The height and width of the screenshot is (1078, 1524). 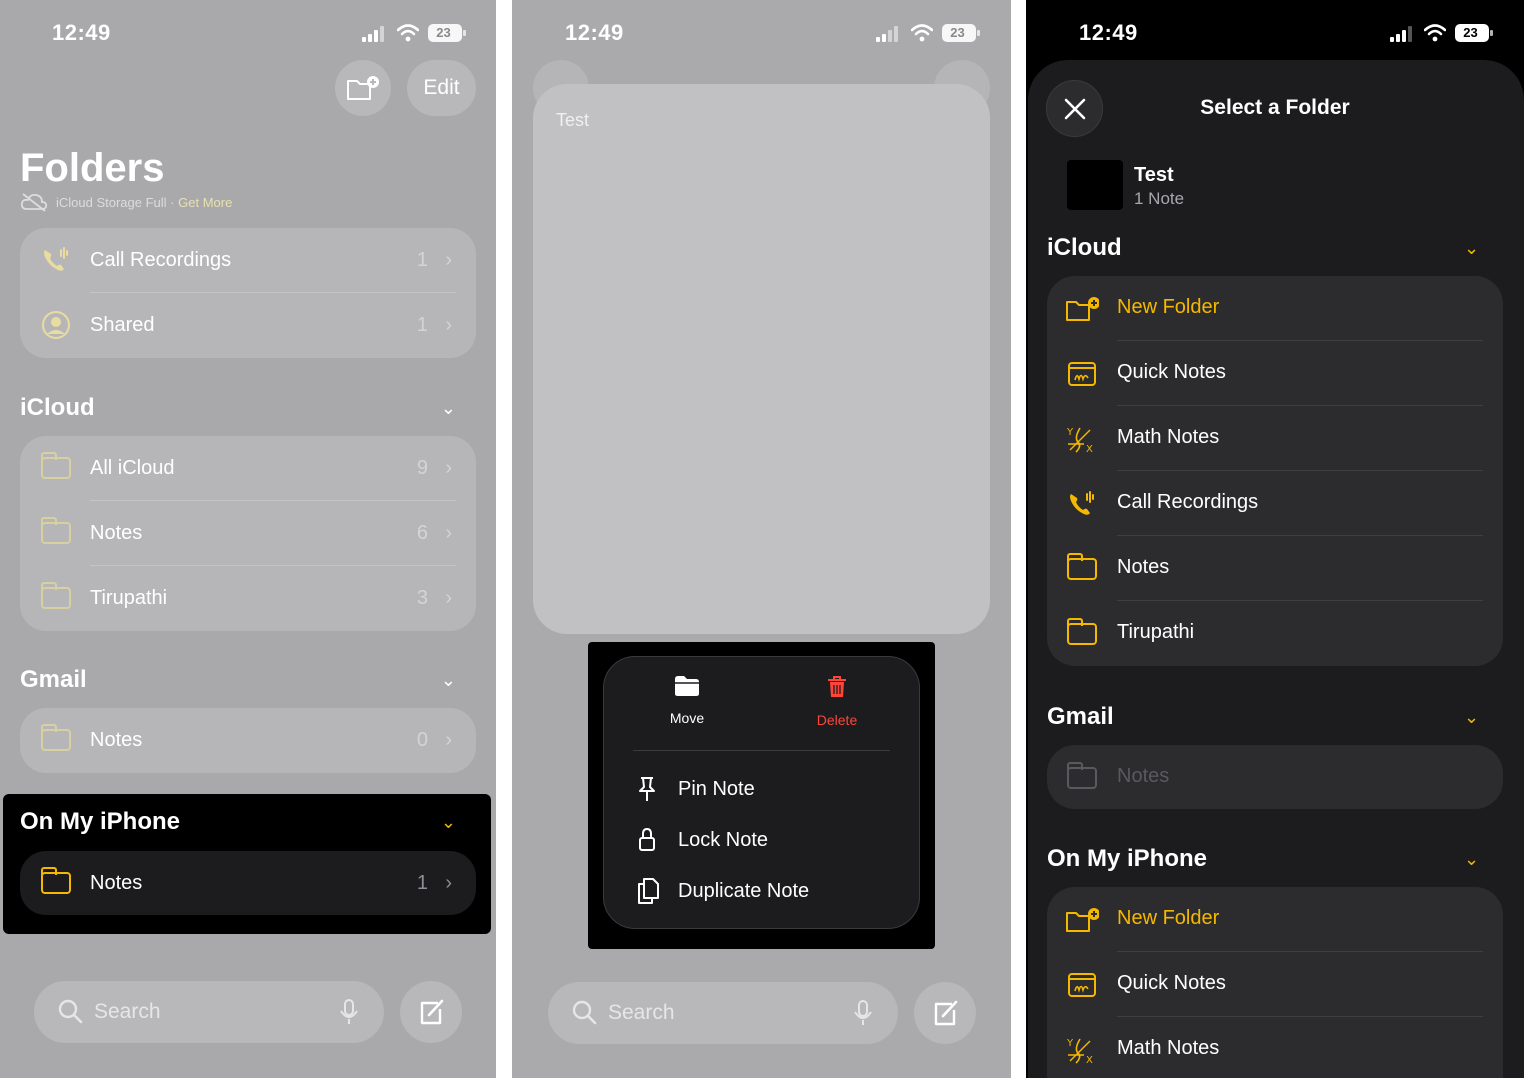 I want to click on status-bar: 12:49 23, so click(x=761, y=33).